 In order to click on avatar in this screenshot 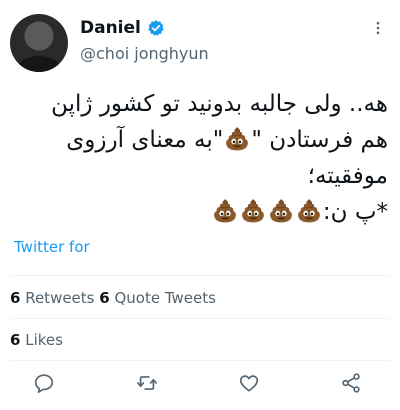, I will do `click(39, 43)`.